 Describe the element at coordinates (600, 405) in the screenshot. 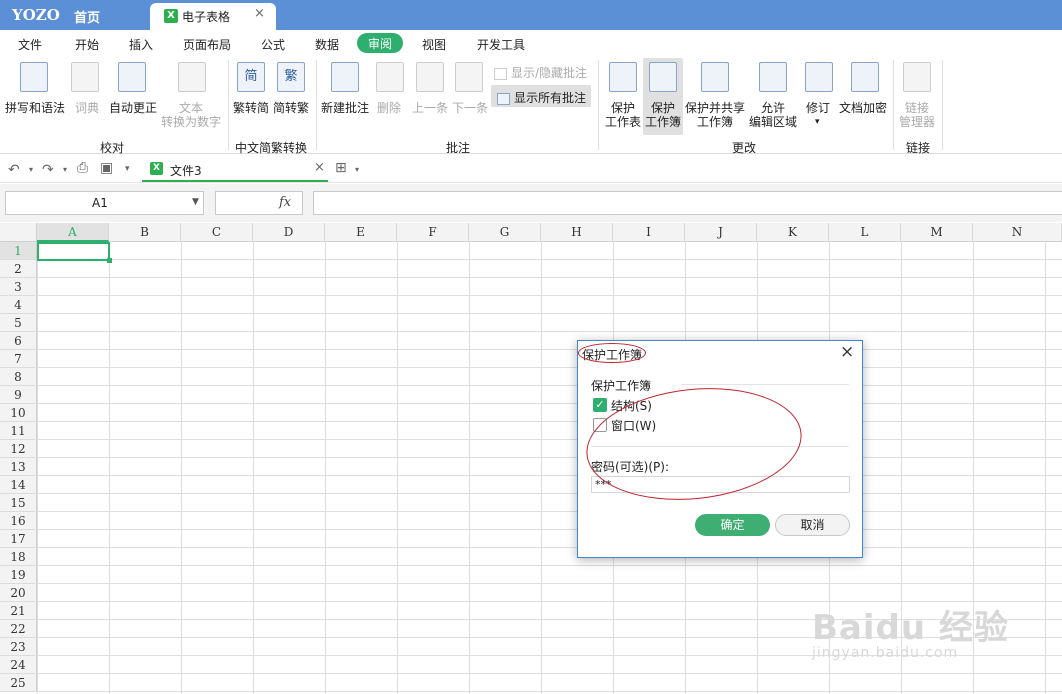

I see `structure-checkbox: ✓` at that location.